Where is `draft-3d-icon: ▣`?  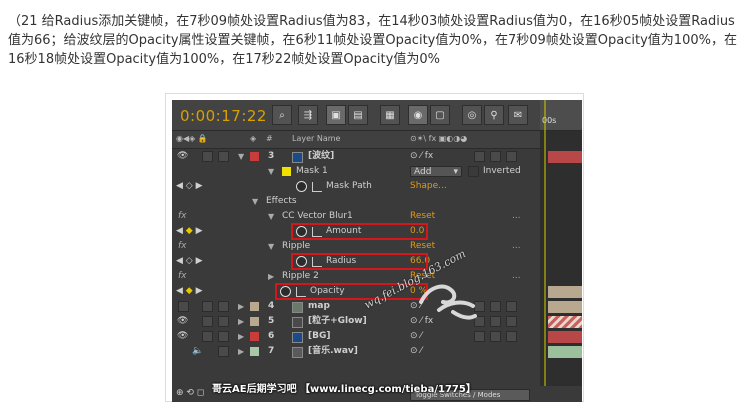
draft-3d-icon: ▣ is located at coordinates (336, 115).